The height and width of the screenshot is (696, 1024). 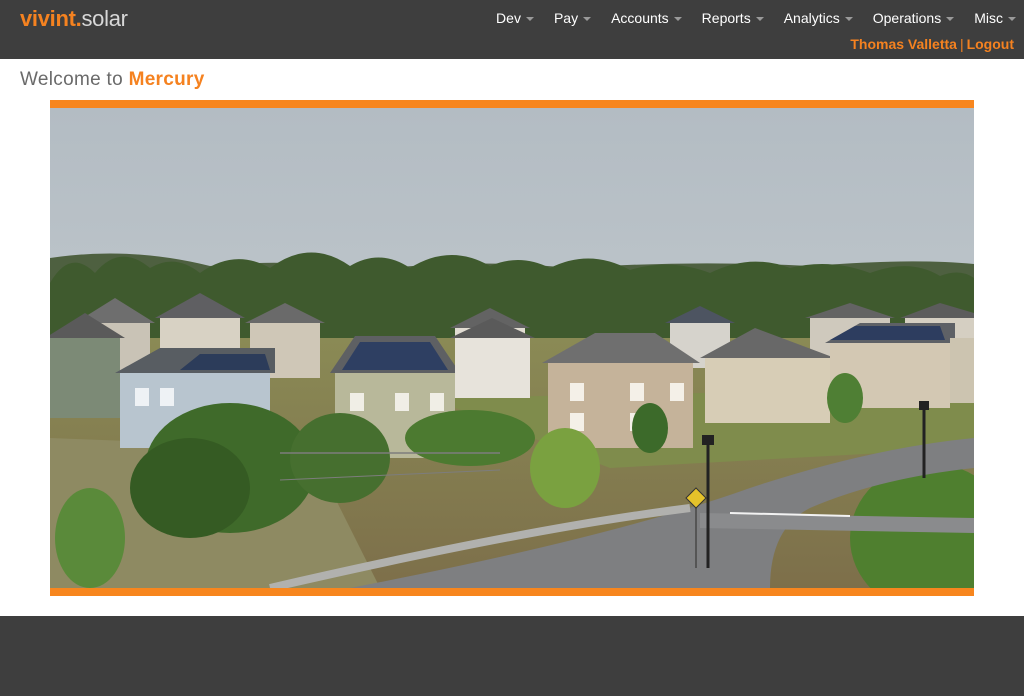 I want to click on nav-reports-label: Reports, so click(x=726, y=18).